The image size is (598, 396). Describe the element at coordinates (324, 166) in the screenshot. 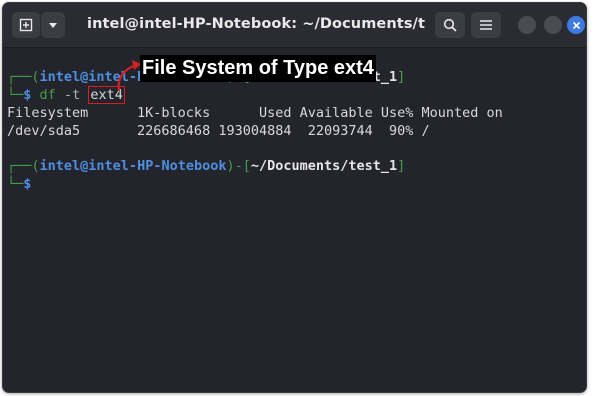

I see `prompt-cwd: ~/Documents/test_1` at that location.